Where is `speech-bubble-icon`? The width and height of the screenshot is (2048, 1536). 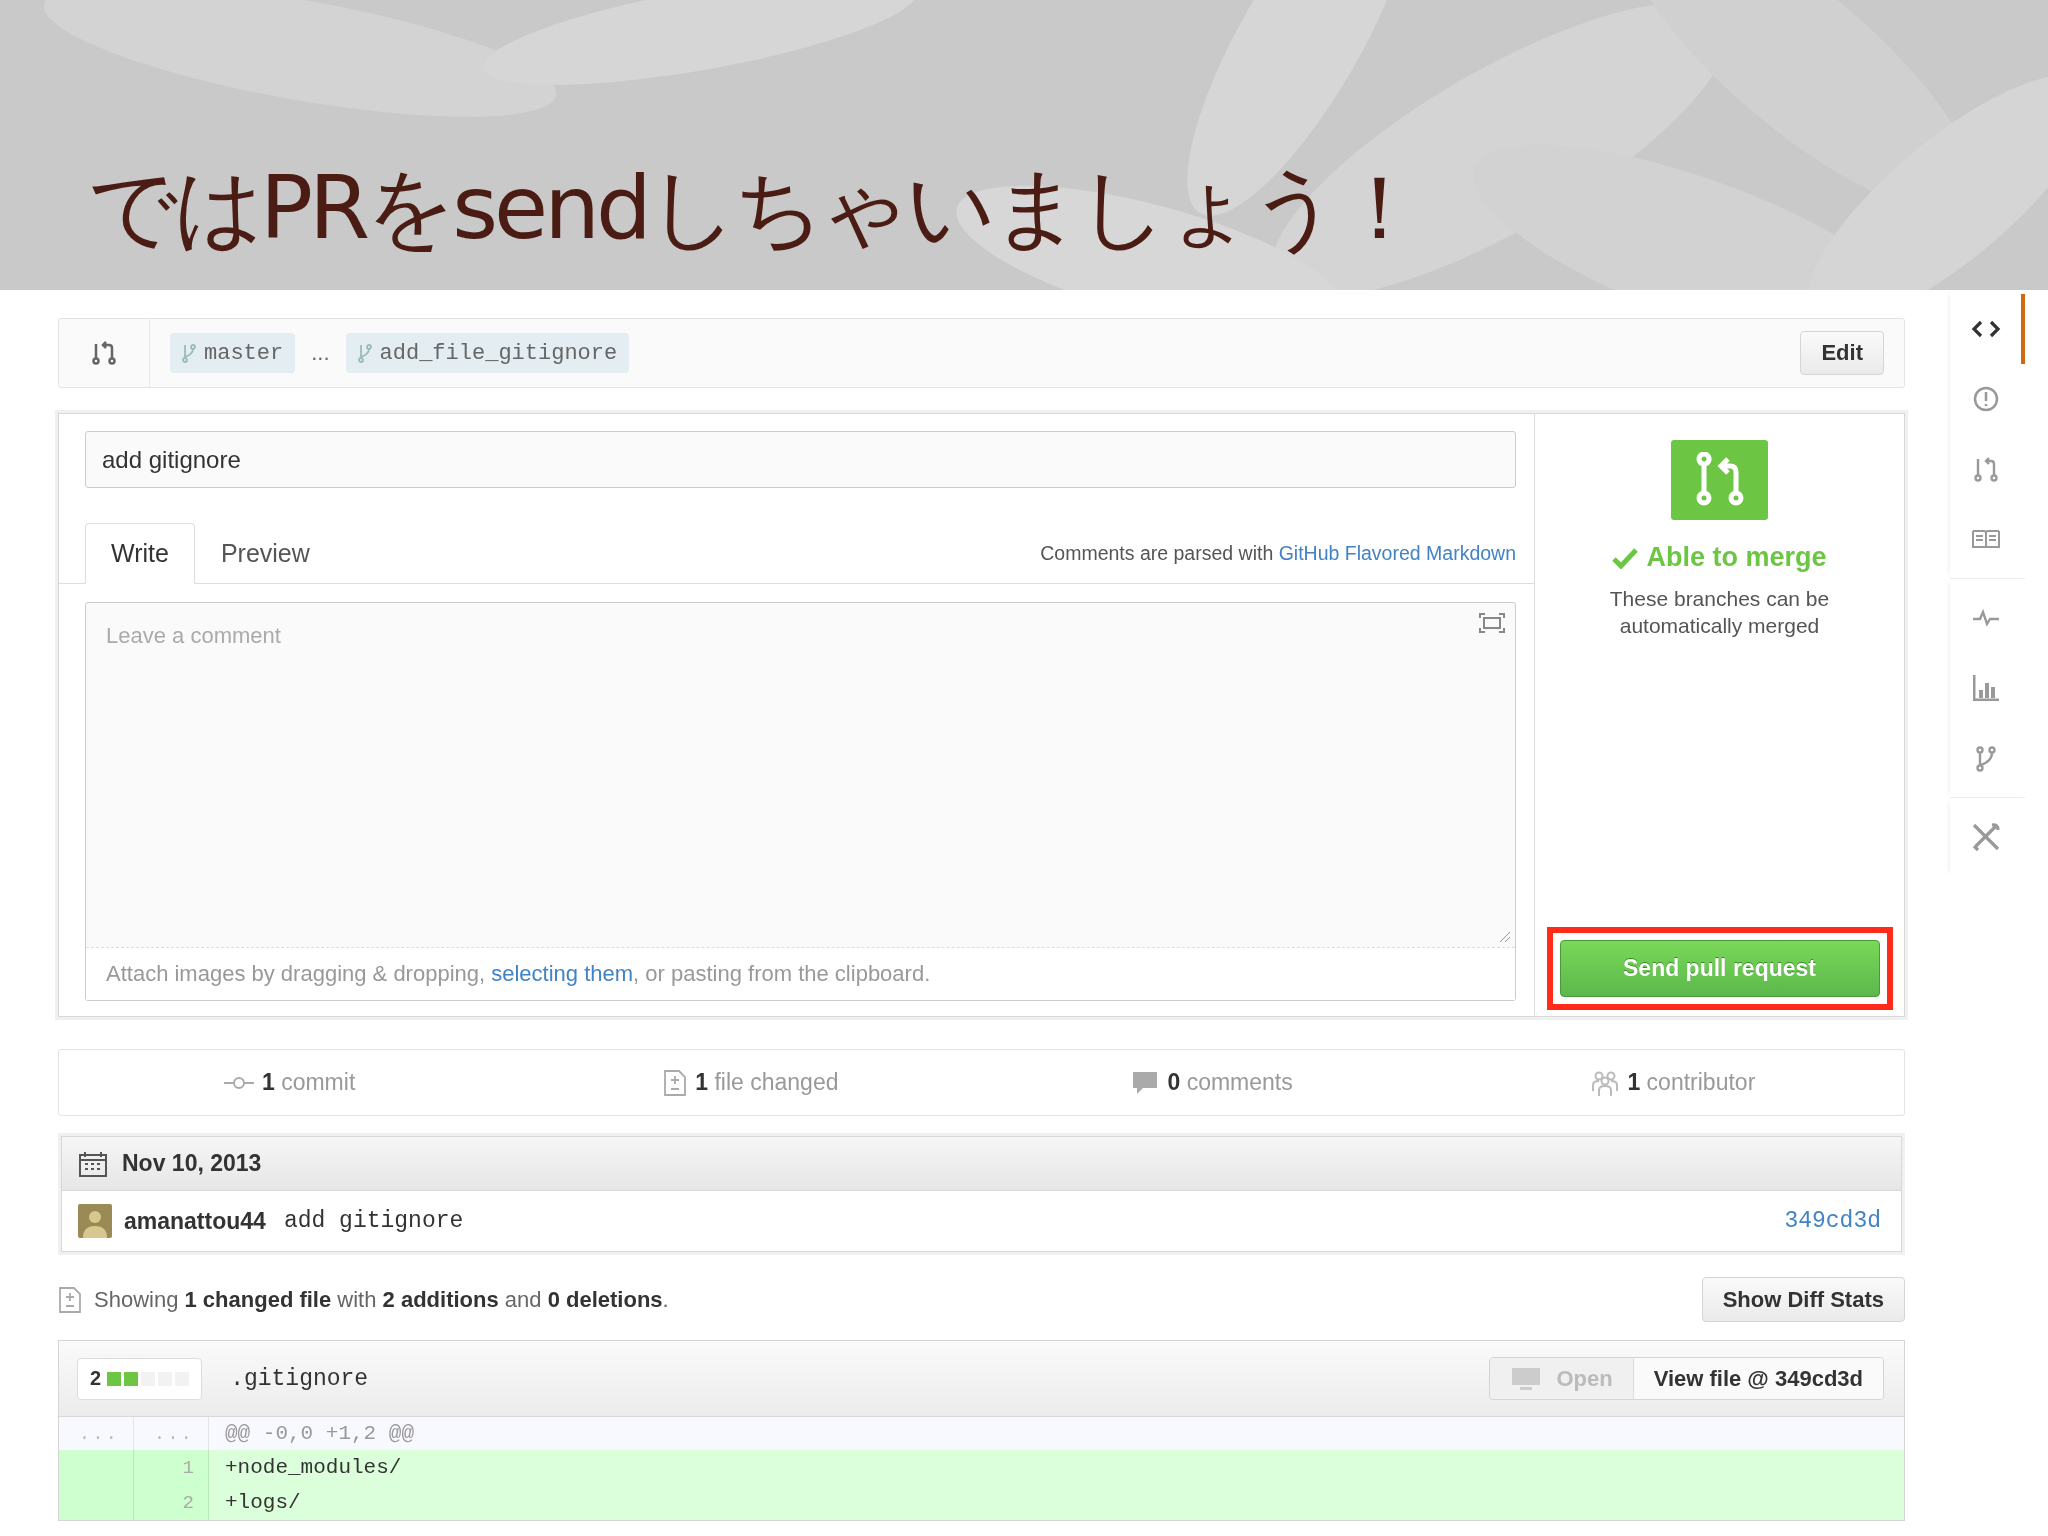 speech-bubble-icon is located at coordinates (1145, 1082).